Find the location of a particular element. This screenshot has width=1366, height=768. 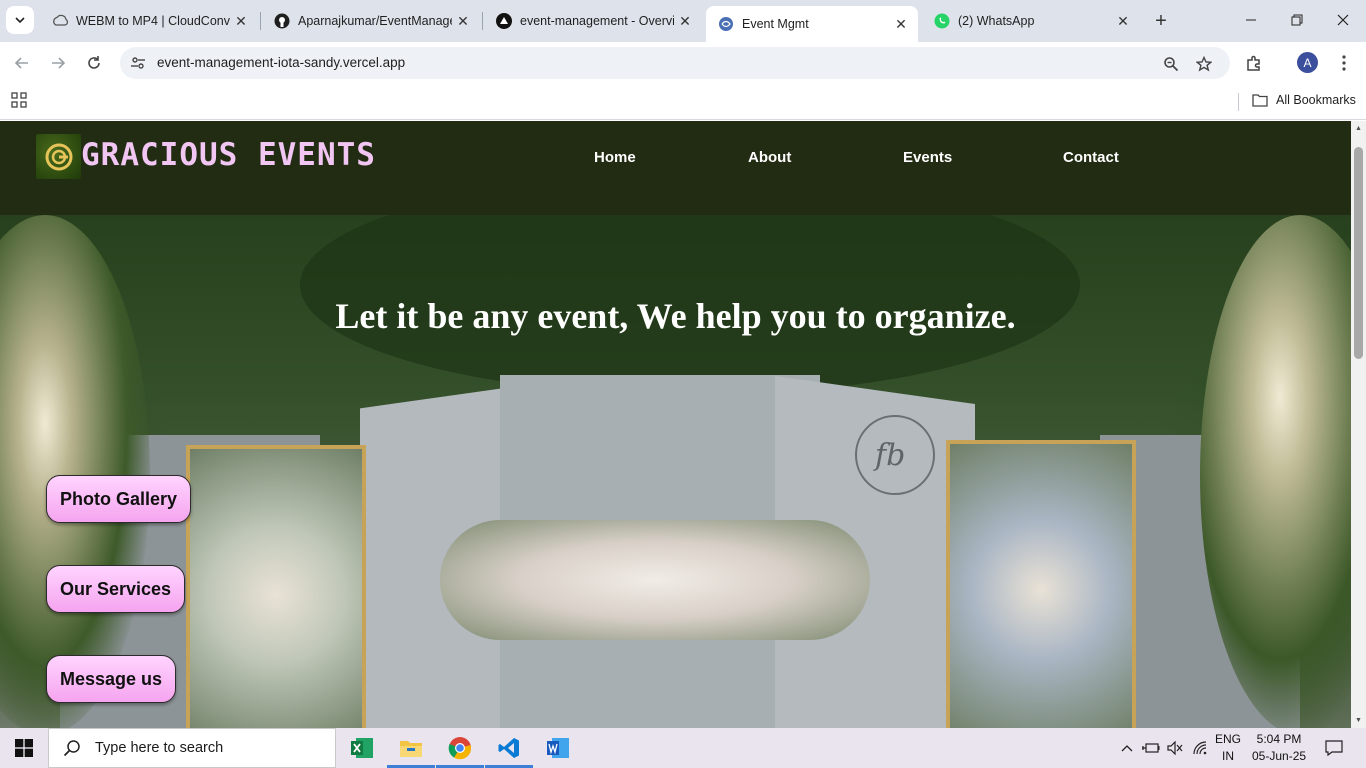

clock-date: 05-Jun-25 is located at coordinates (1279, 756).